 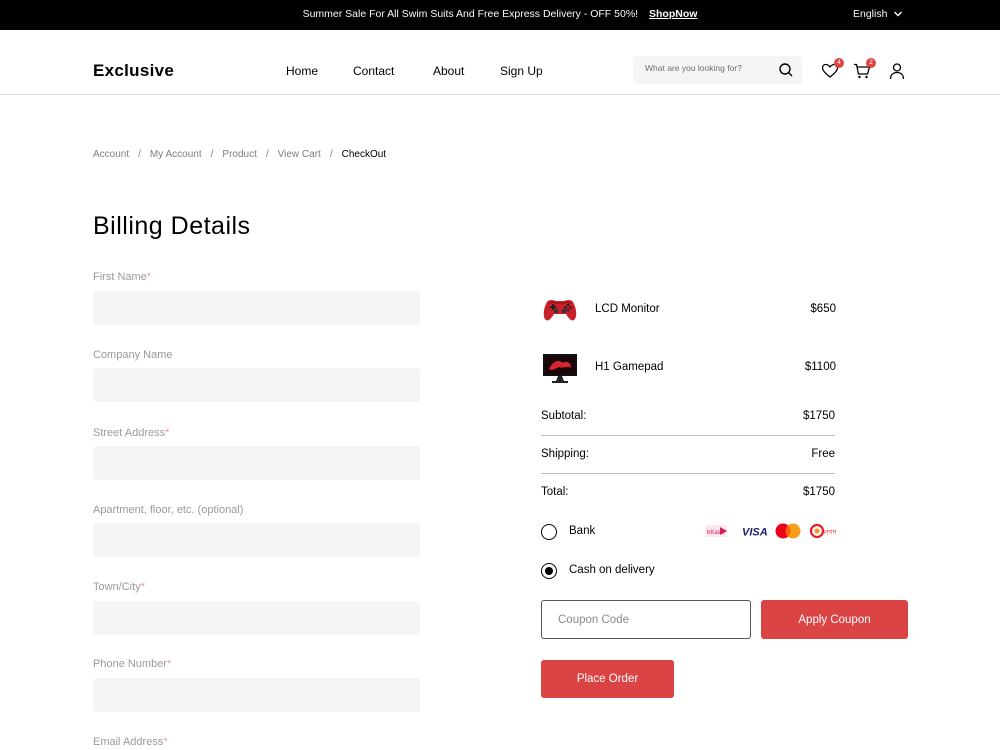 What do you see at coordinates (870, 14) in the screenshot?
I see `language-label: English` at bounding box center [870, 14].